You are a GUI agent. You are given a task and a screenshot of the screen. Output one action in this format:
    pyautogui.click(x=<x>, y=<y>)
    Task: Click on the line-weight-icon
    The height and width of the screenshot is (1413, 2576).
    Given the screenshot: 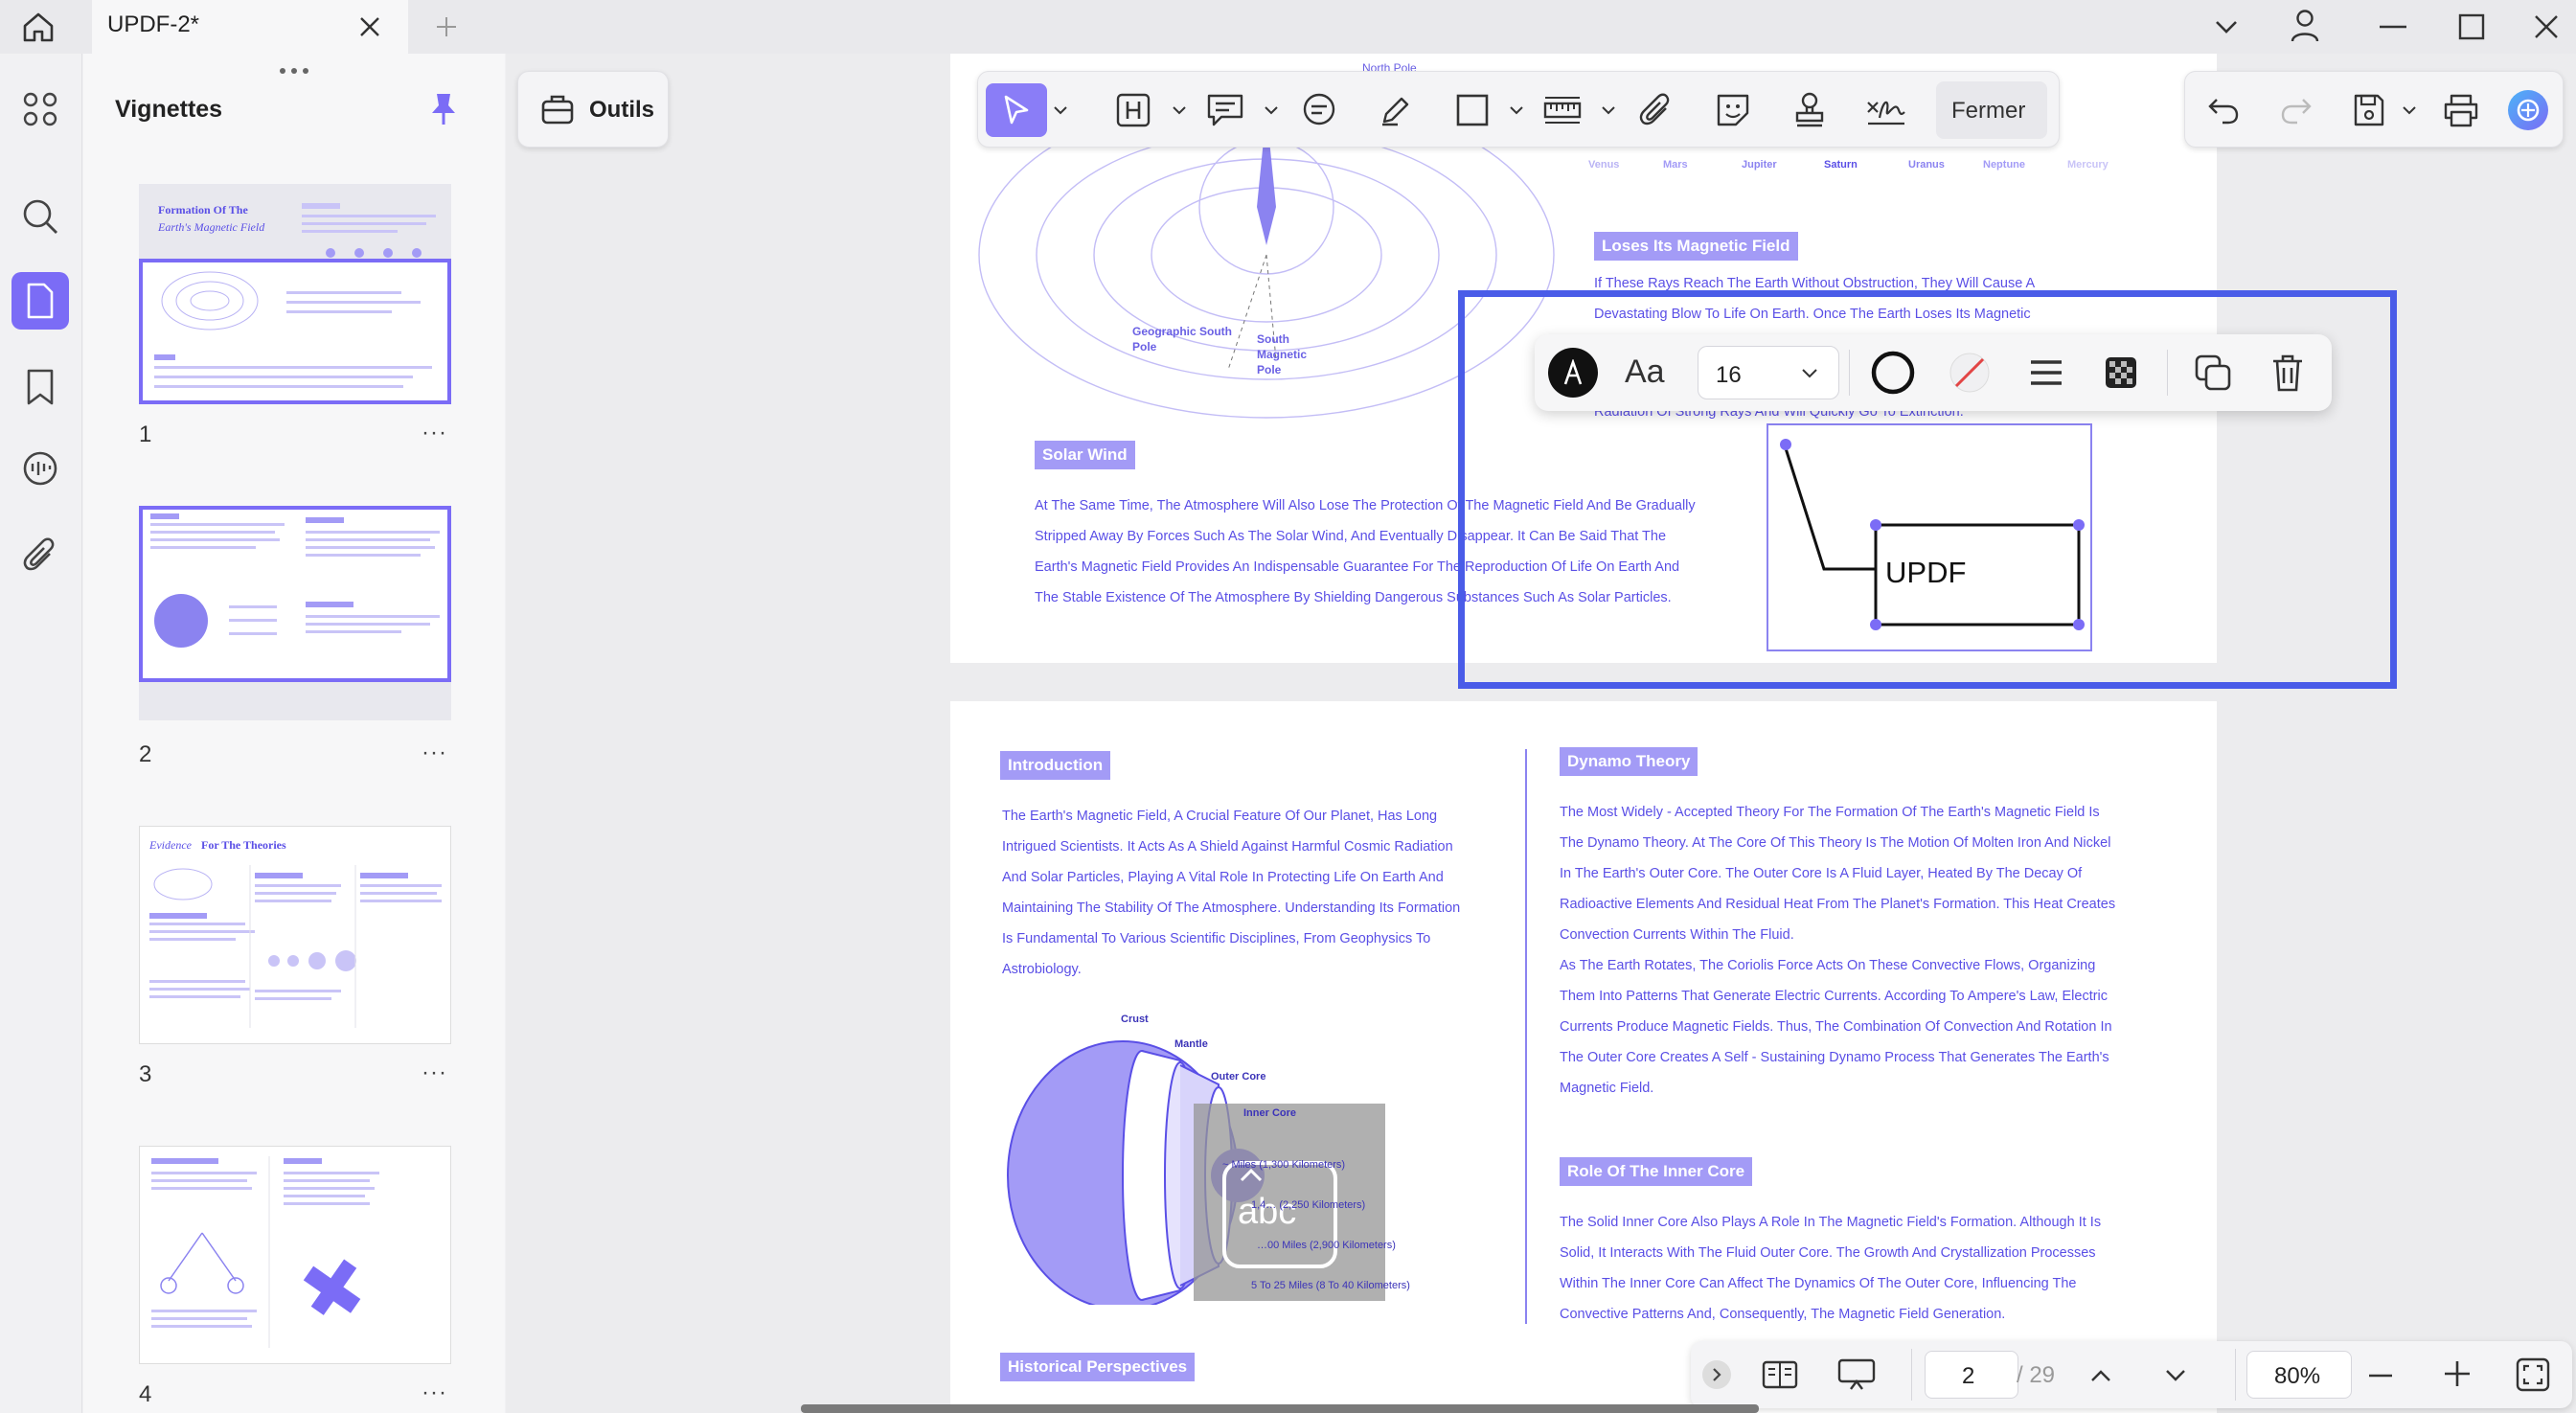 What is the action you would take?
    pyautogui.click(x=2046, y=373)
    